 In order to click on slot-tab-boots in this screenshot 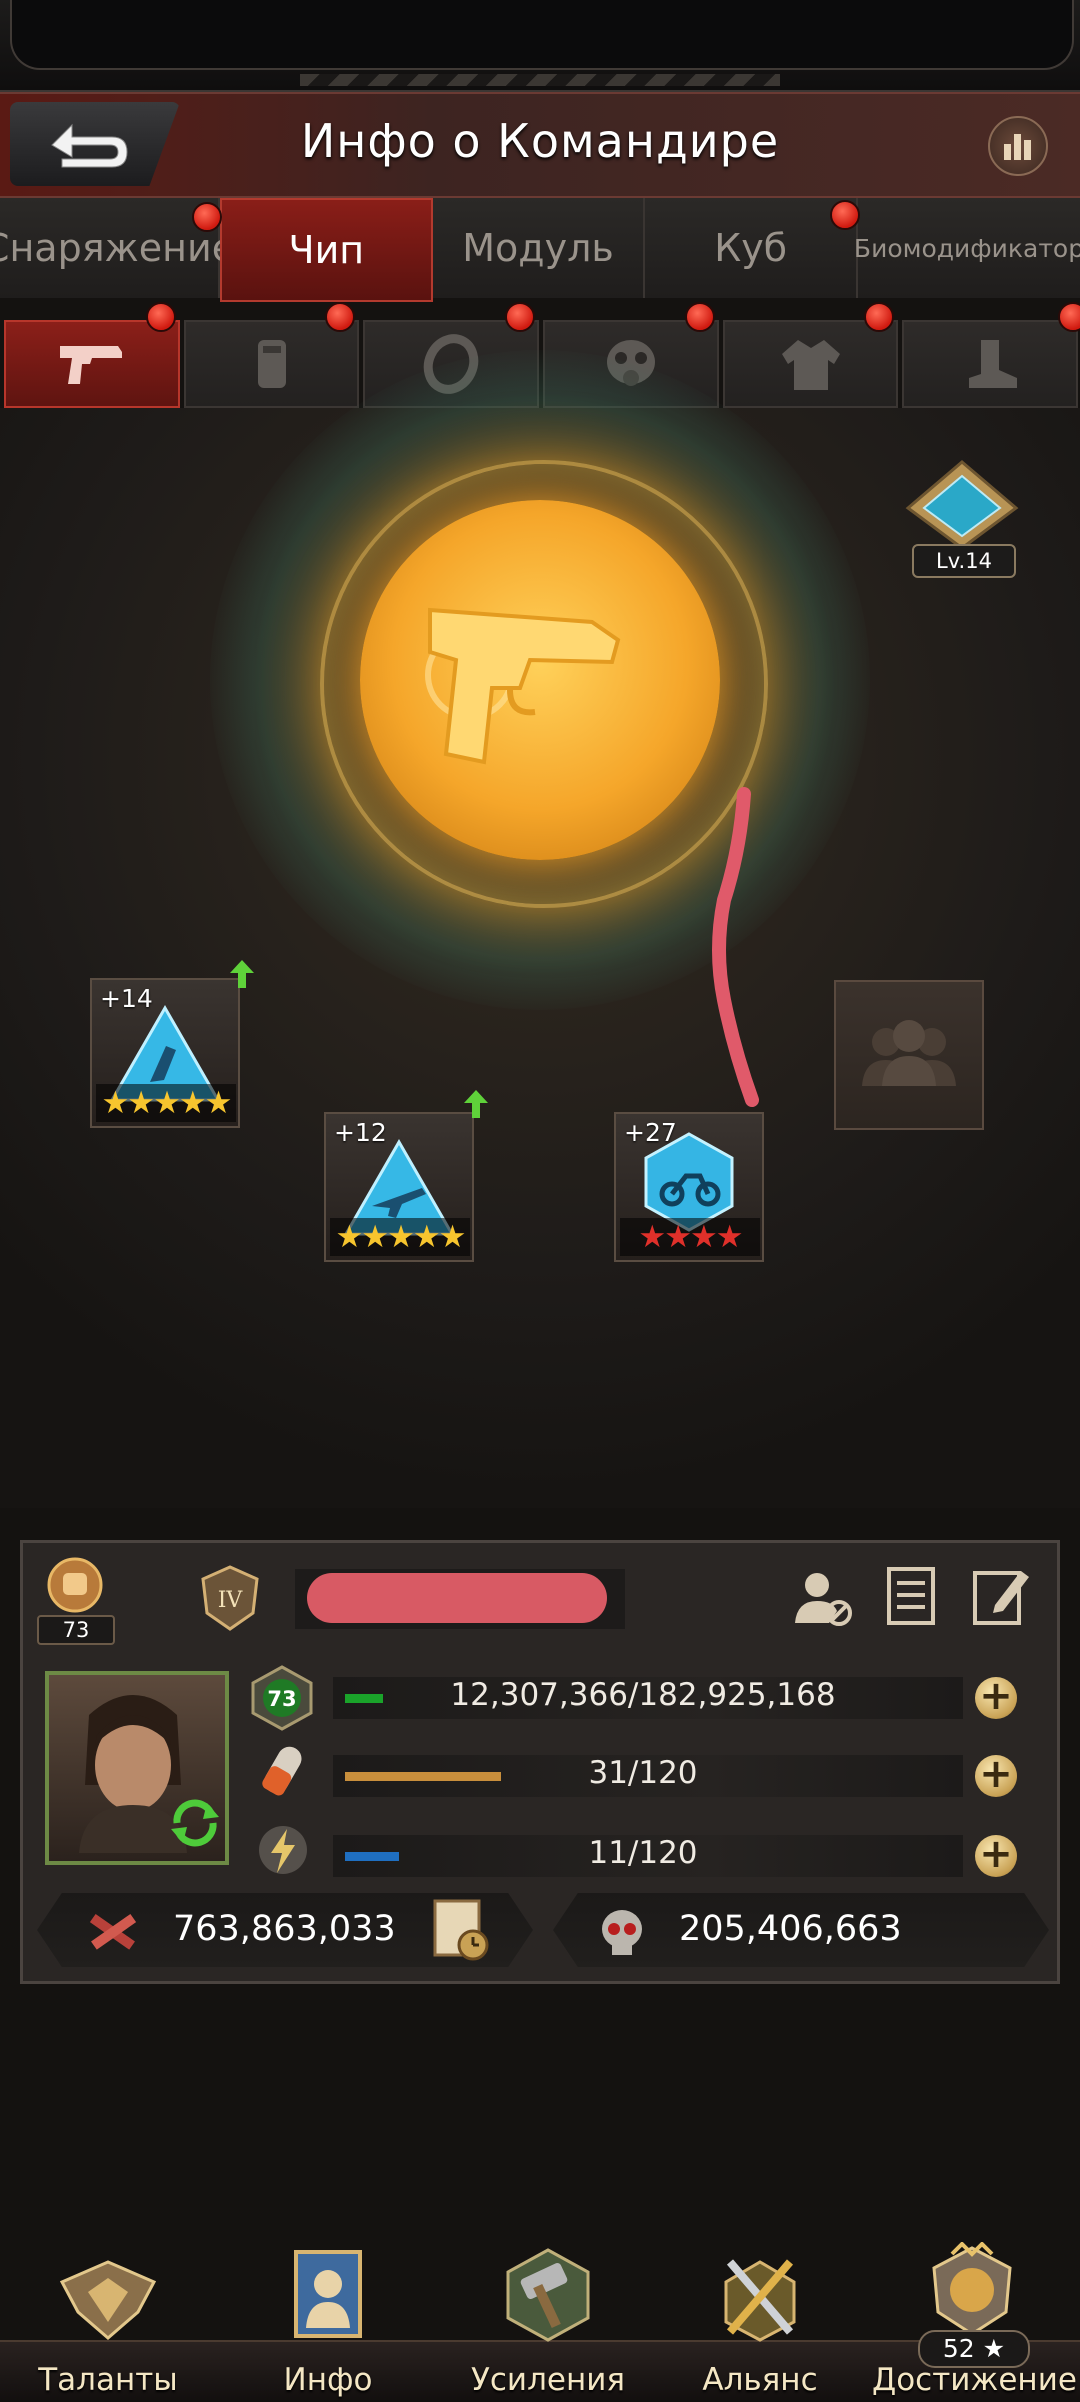, I will do `click(991, 355)`.